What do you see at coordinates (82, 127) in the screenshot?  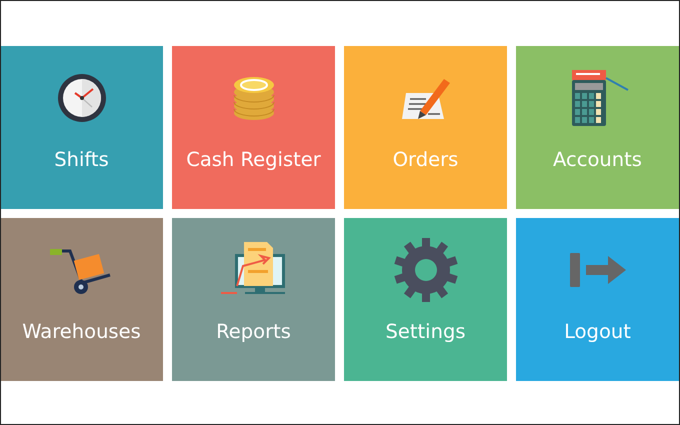 I see `menu-tile: Shifts` at bounding box center [82, 127].